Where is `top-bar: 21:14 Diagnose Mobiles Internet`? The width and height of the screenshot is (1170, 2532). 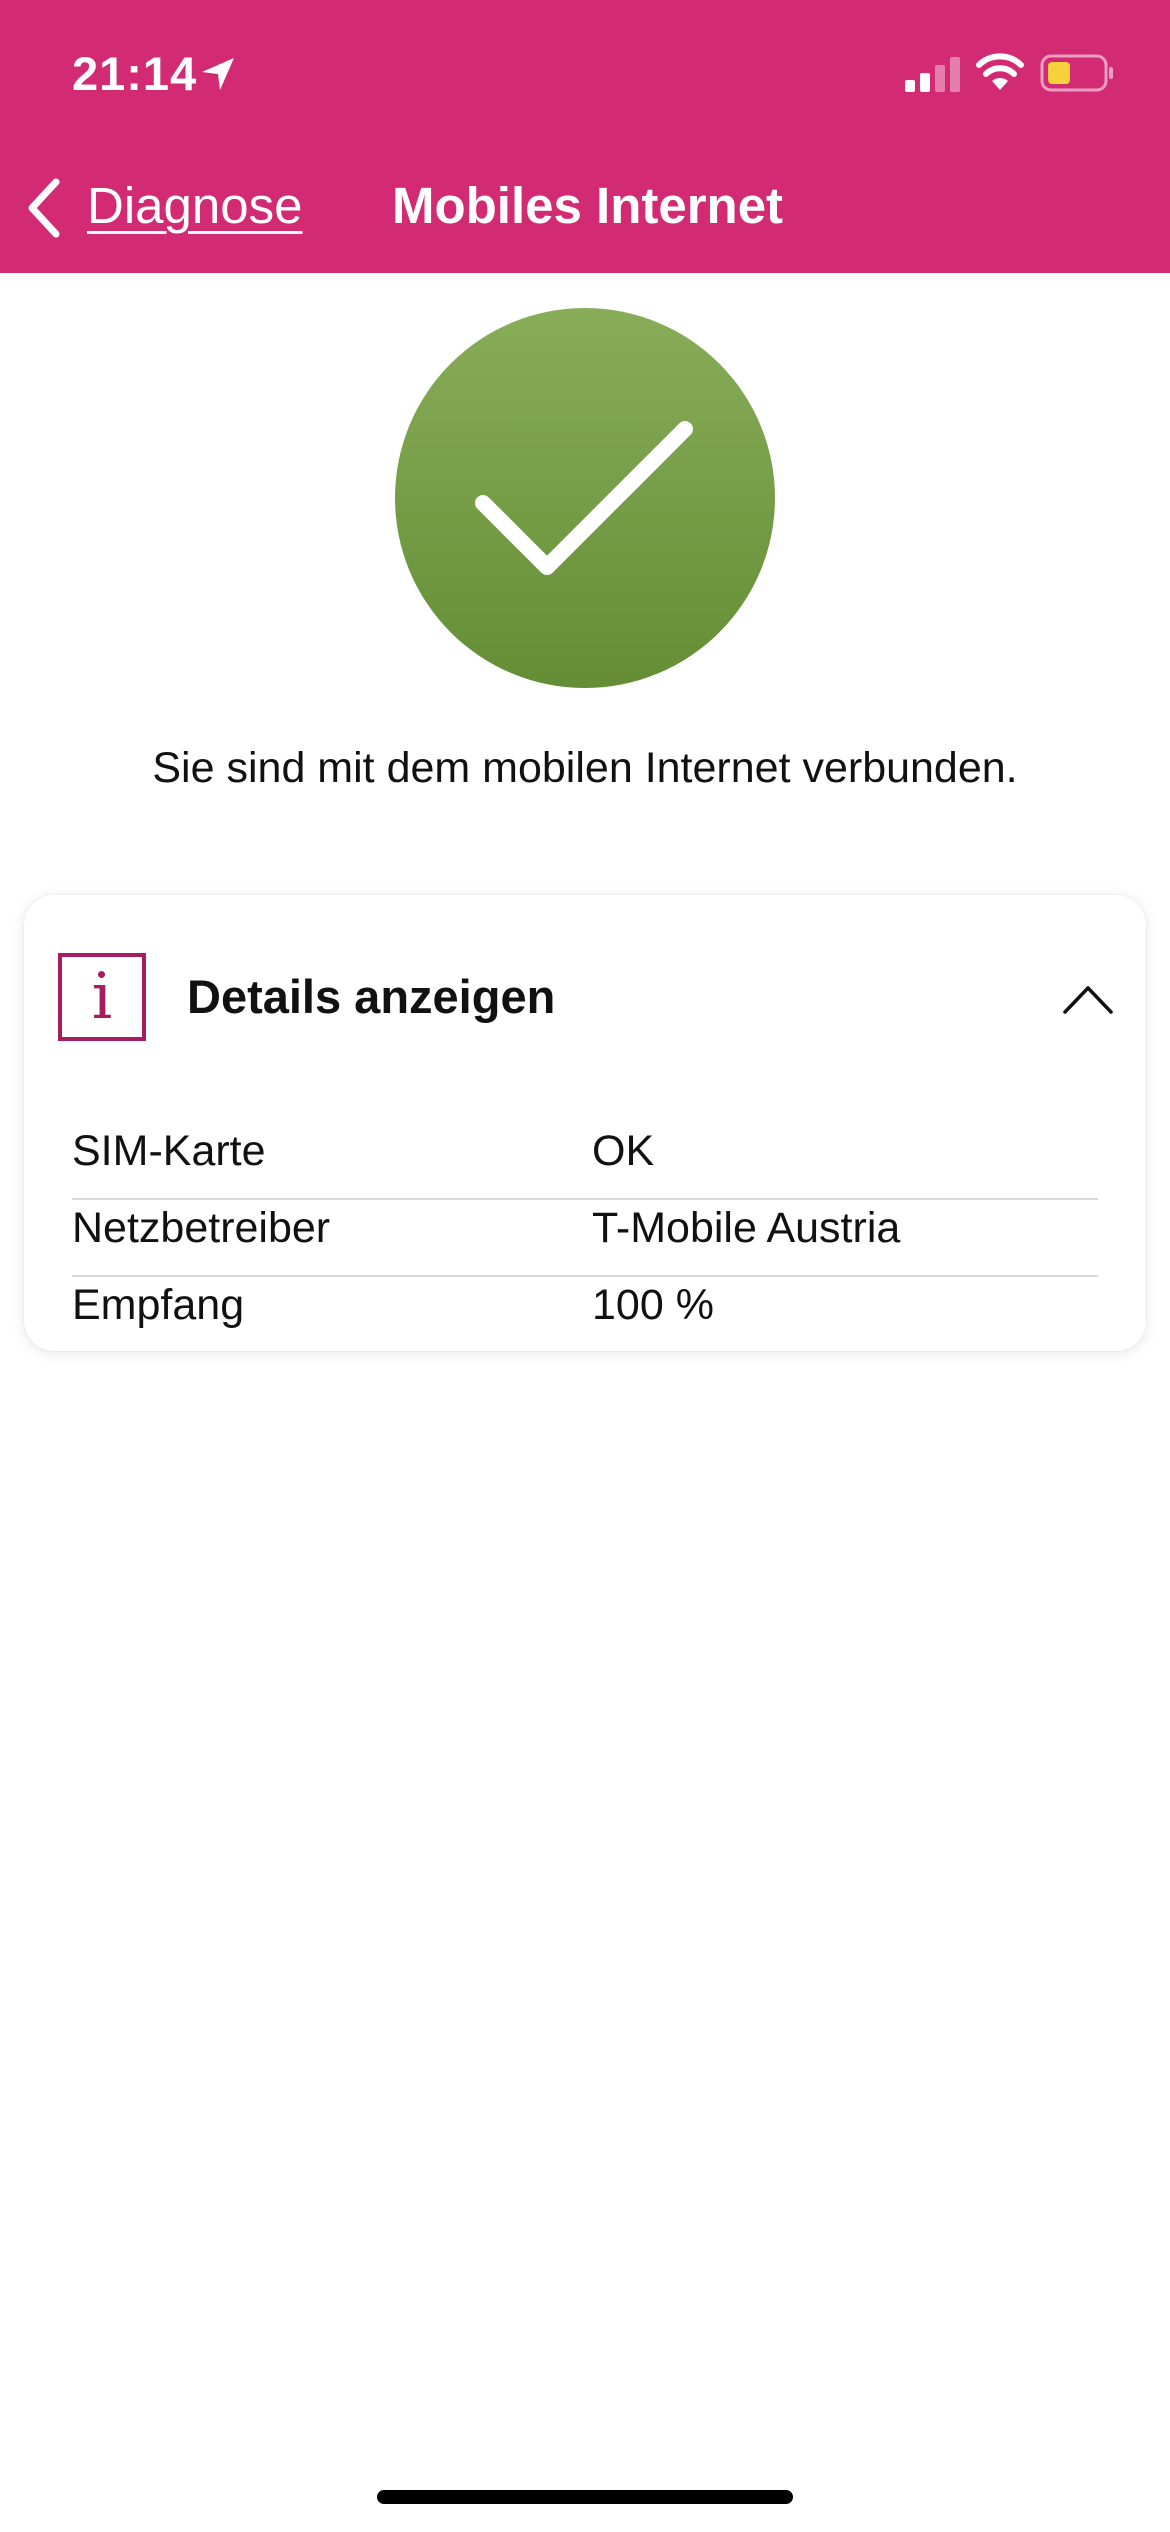 top-bar: 21:14 Diagnose Mobiles Internet is located at coordinates (585, 136).